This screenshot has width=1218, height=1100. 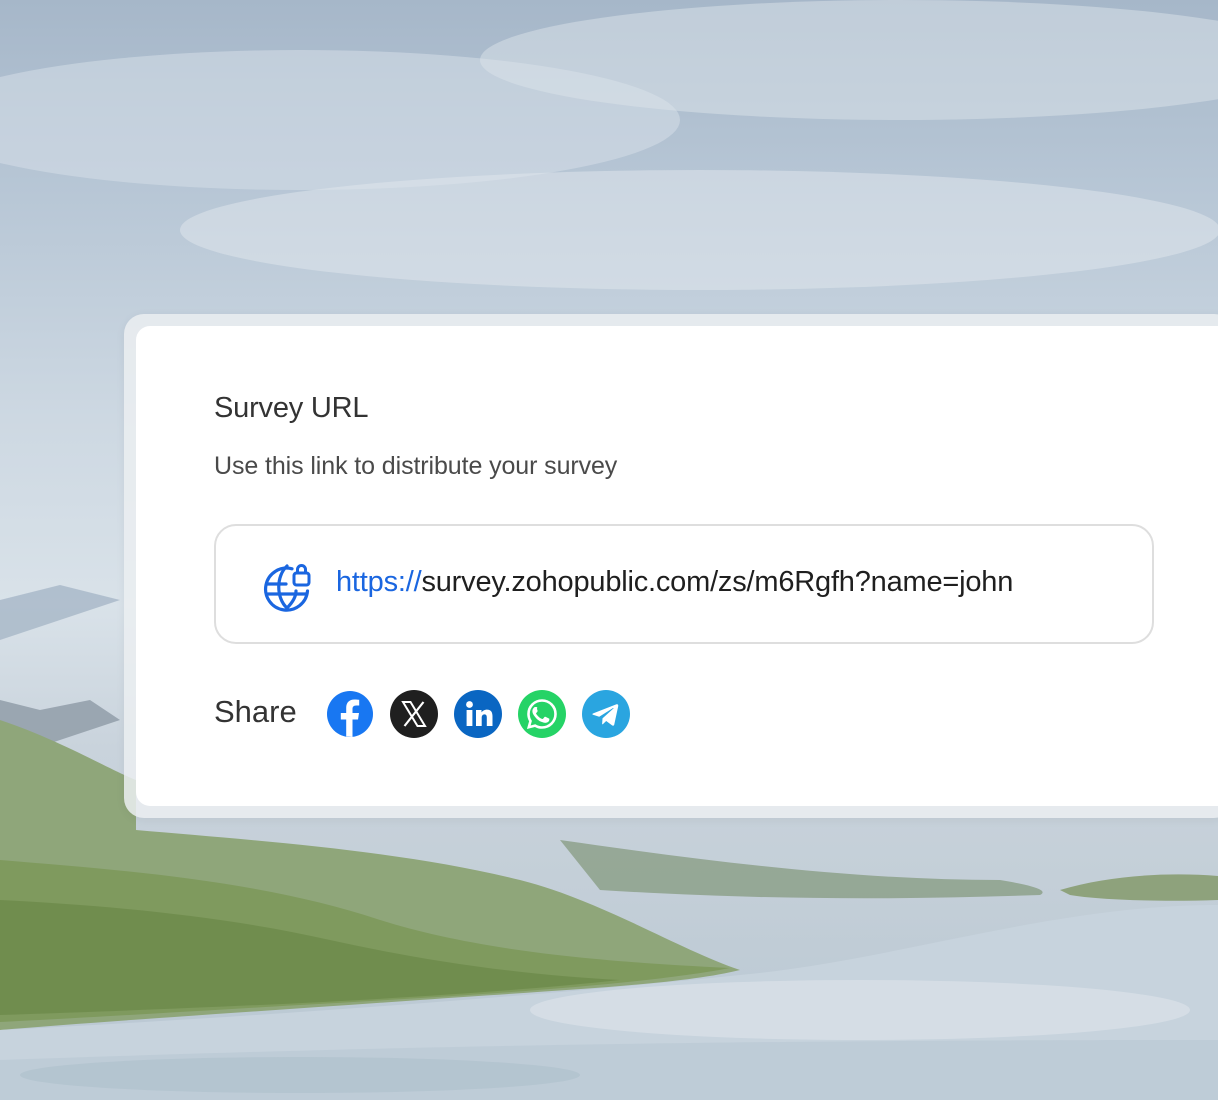 What do you see at coordinates (414, 714) in the screenshot?
I see `x-icon` at bounding box center [414, 714].